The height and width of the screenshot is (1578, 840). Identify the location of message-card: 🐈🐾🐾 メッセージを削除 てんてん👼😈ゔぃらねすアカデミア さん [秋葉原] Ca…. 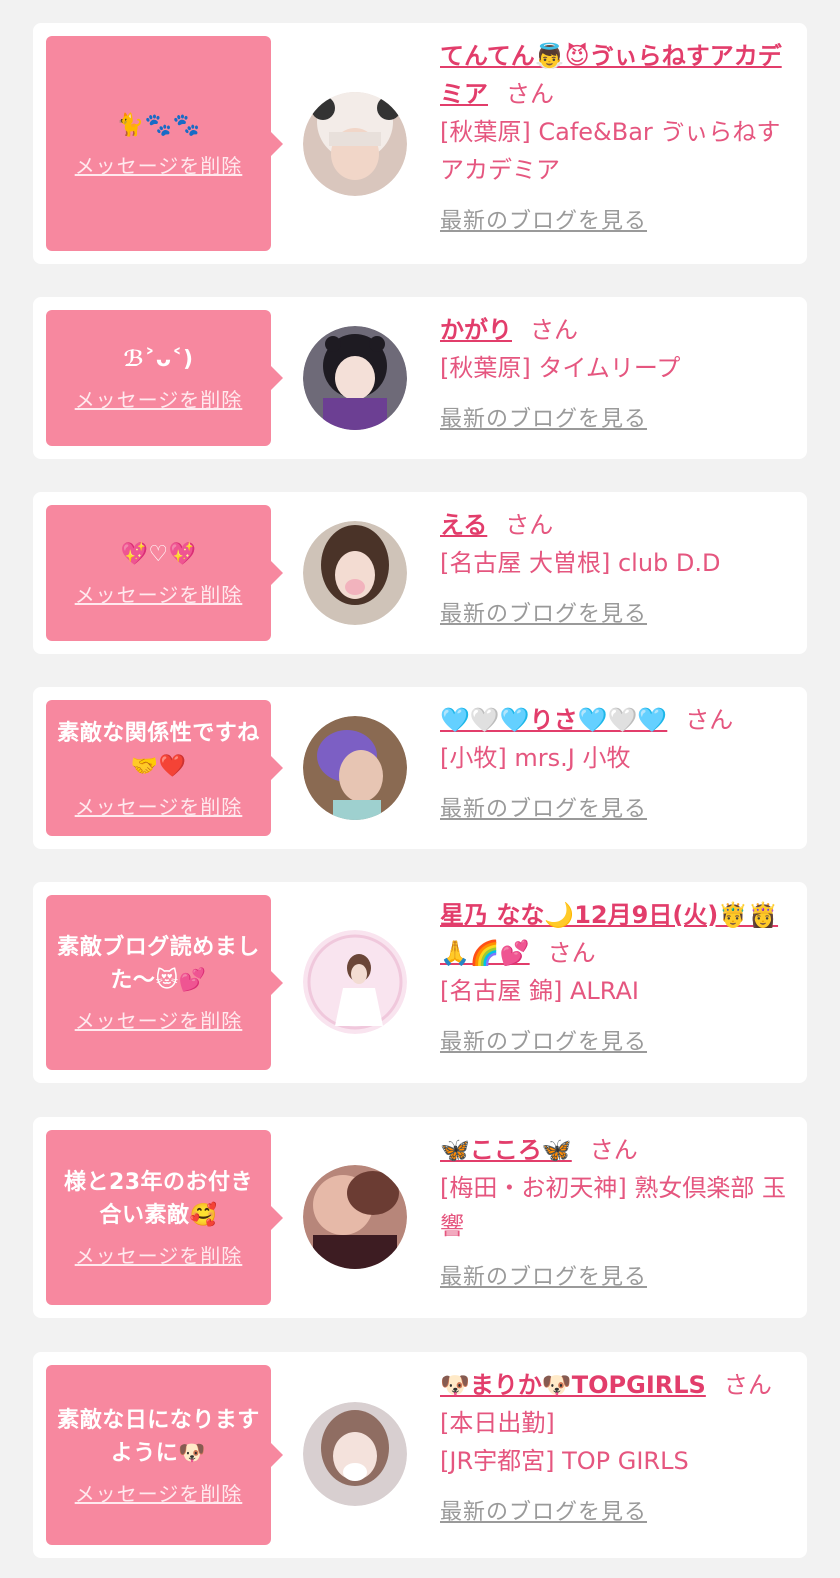
(420, 143).